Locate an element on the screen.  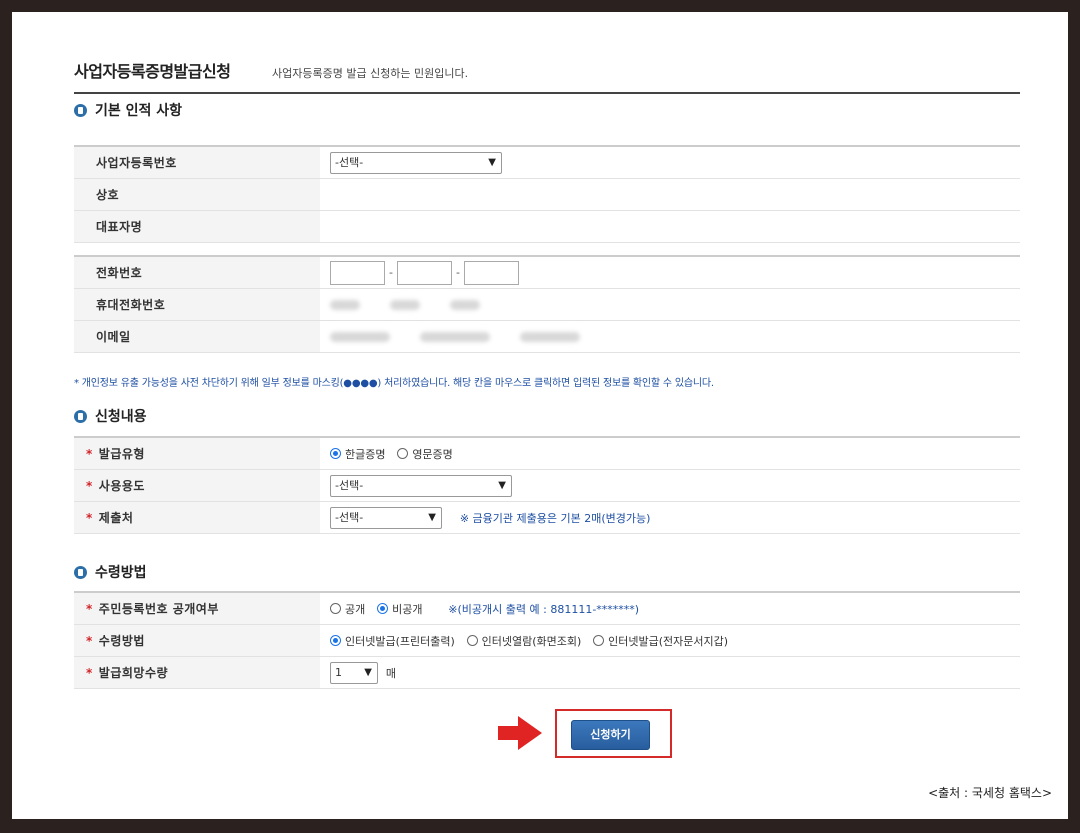
count-unit: 매 is located at coordinates (390, 673).